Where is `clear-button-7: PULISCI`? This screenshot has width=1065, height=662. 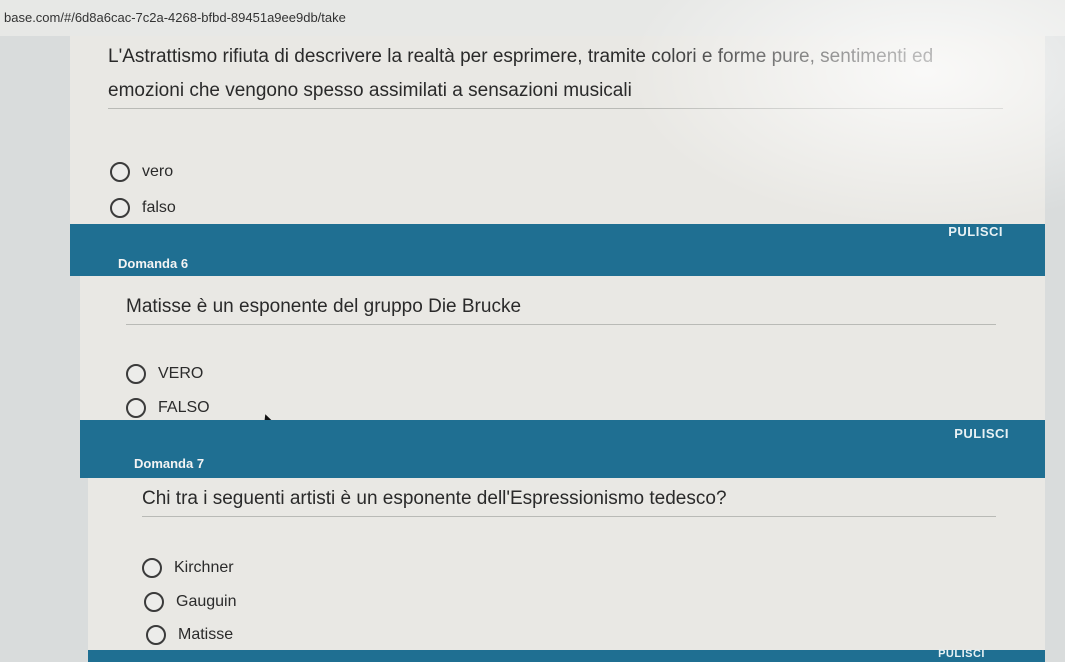 clear-button-7: PULISCI is located at coordinates (961, 654).